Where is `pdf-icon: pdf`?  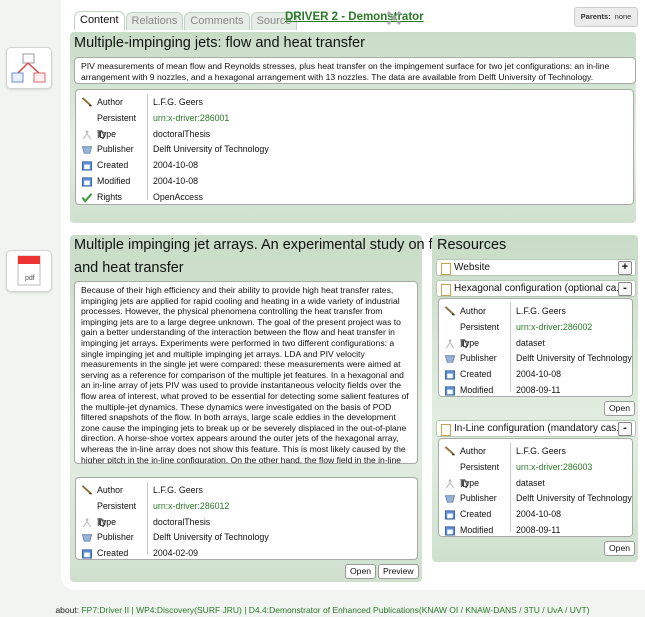 pdf-icon: pdf is located at coordinates (29, 270).